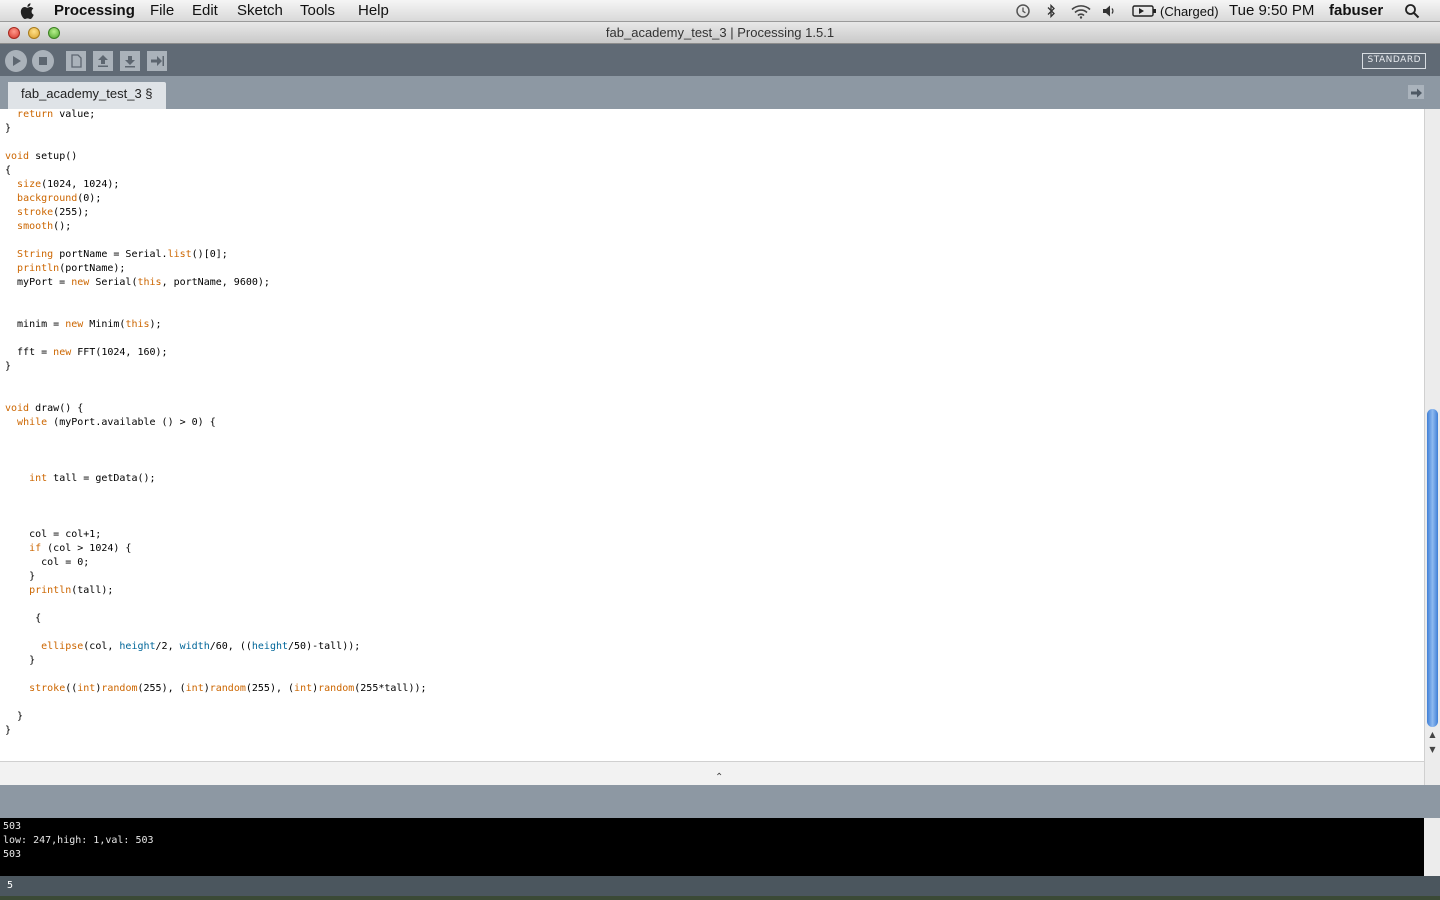 The width and height of the screenshot is (1440, 900). Describe the element at coordinates (1432, 734) in the screenshot. I see `scroll-up-arrow-icon: ▲` at that location.